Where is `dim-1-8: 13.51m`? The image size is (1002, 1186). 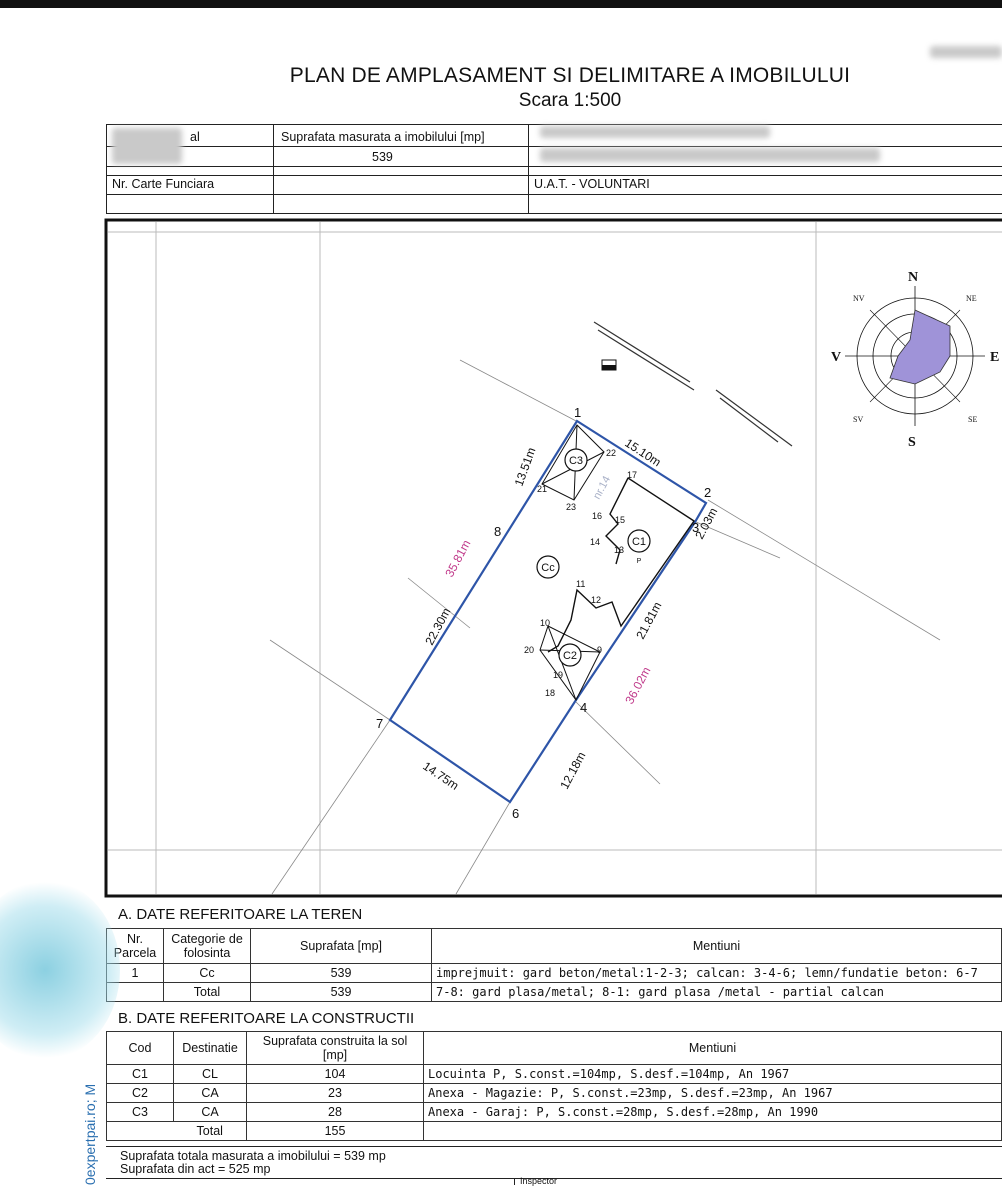 dim-1-8: 13.51m is located at coordinates (525, 467).